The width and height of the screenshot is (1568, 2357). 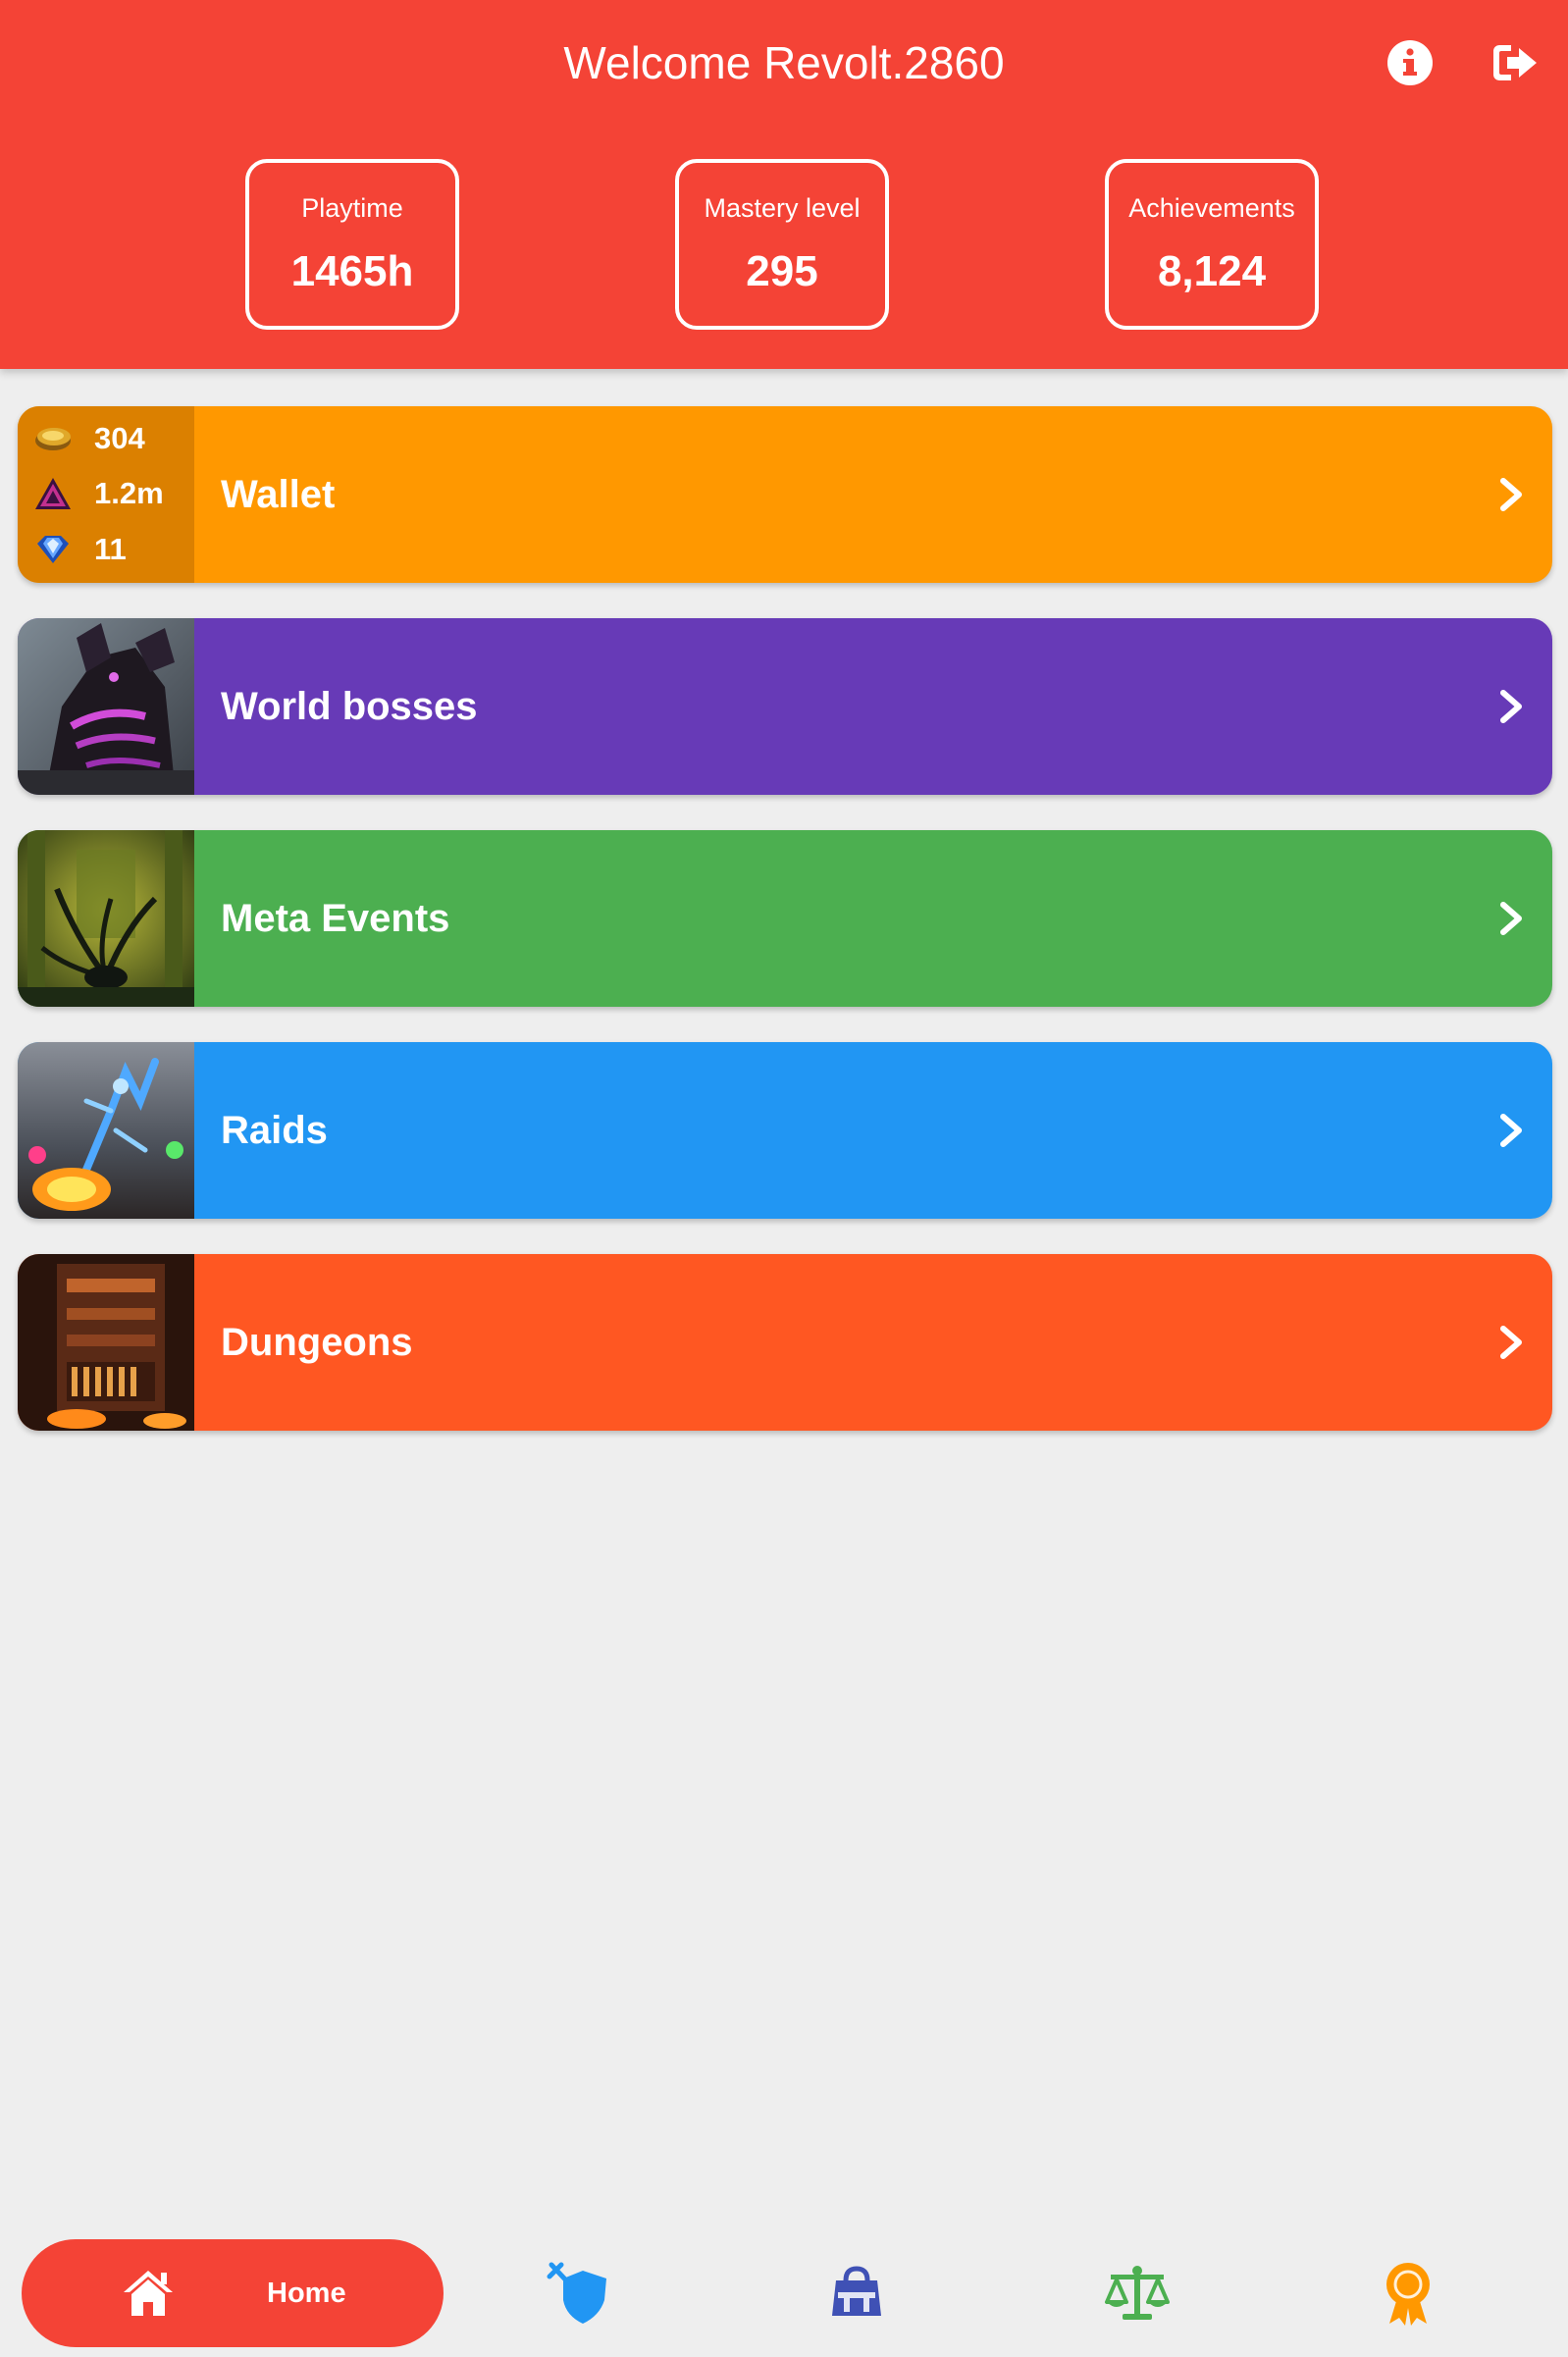 I want to click on stat-value: 8,124, so click(x=1212, y=271).